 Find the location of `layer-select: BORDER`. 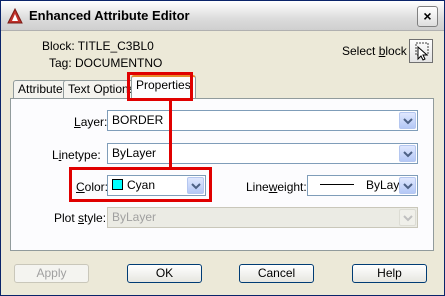

layer-select: BORDER is located at coordinates (262, 120).